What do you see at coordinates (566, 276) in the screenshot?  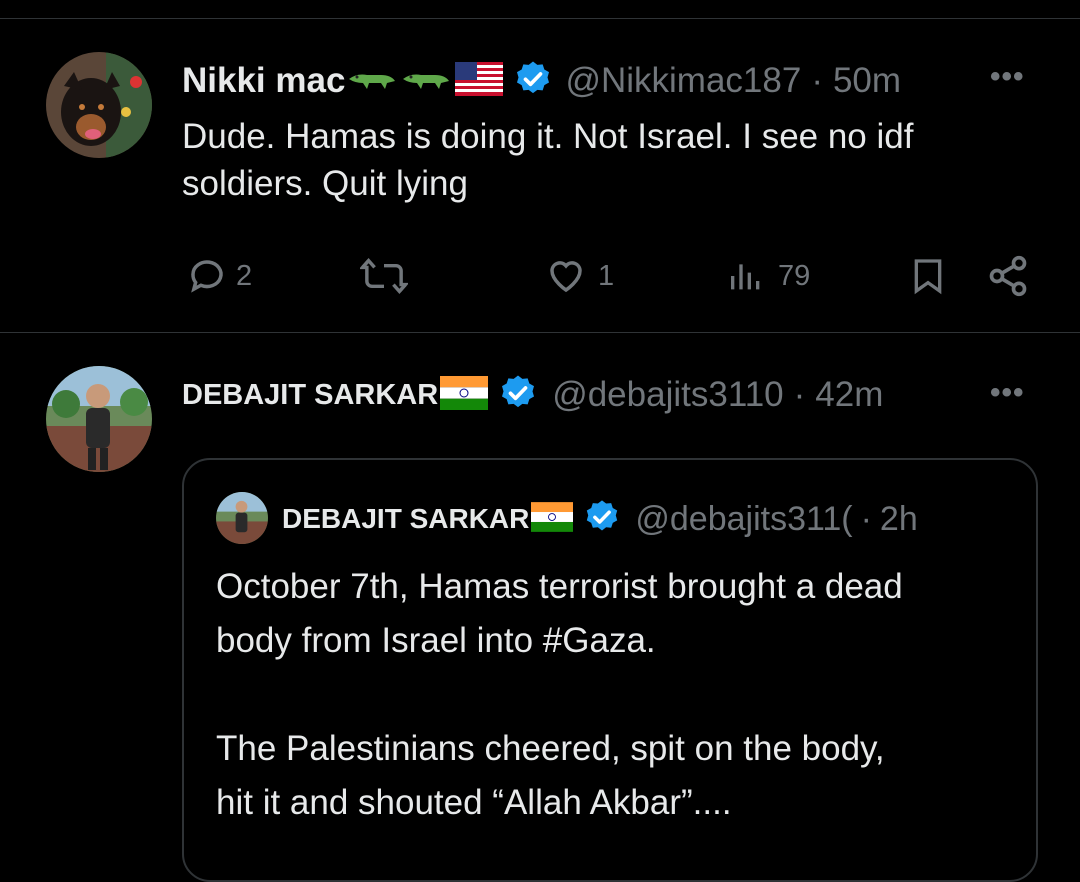 I see `heart-icon` at bounding box center [566, 276].